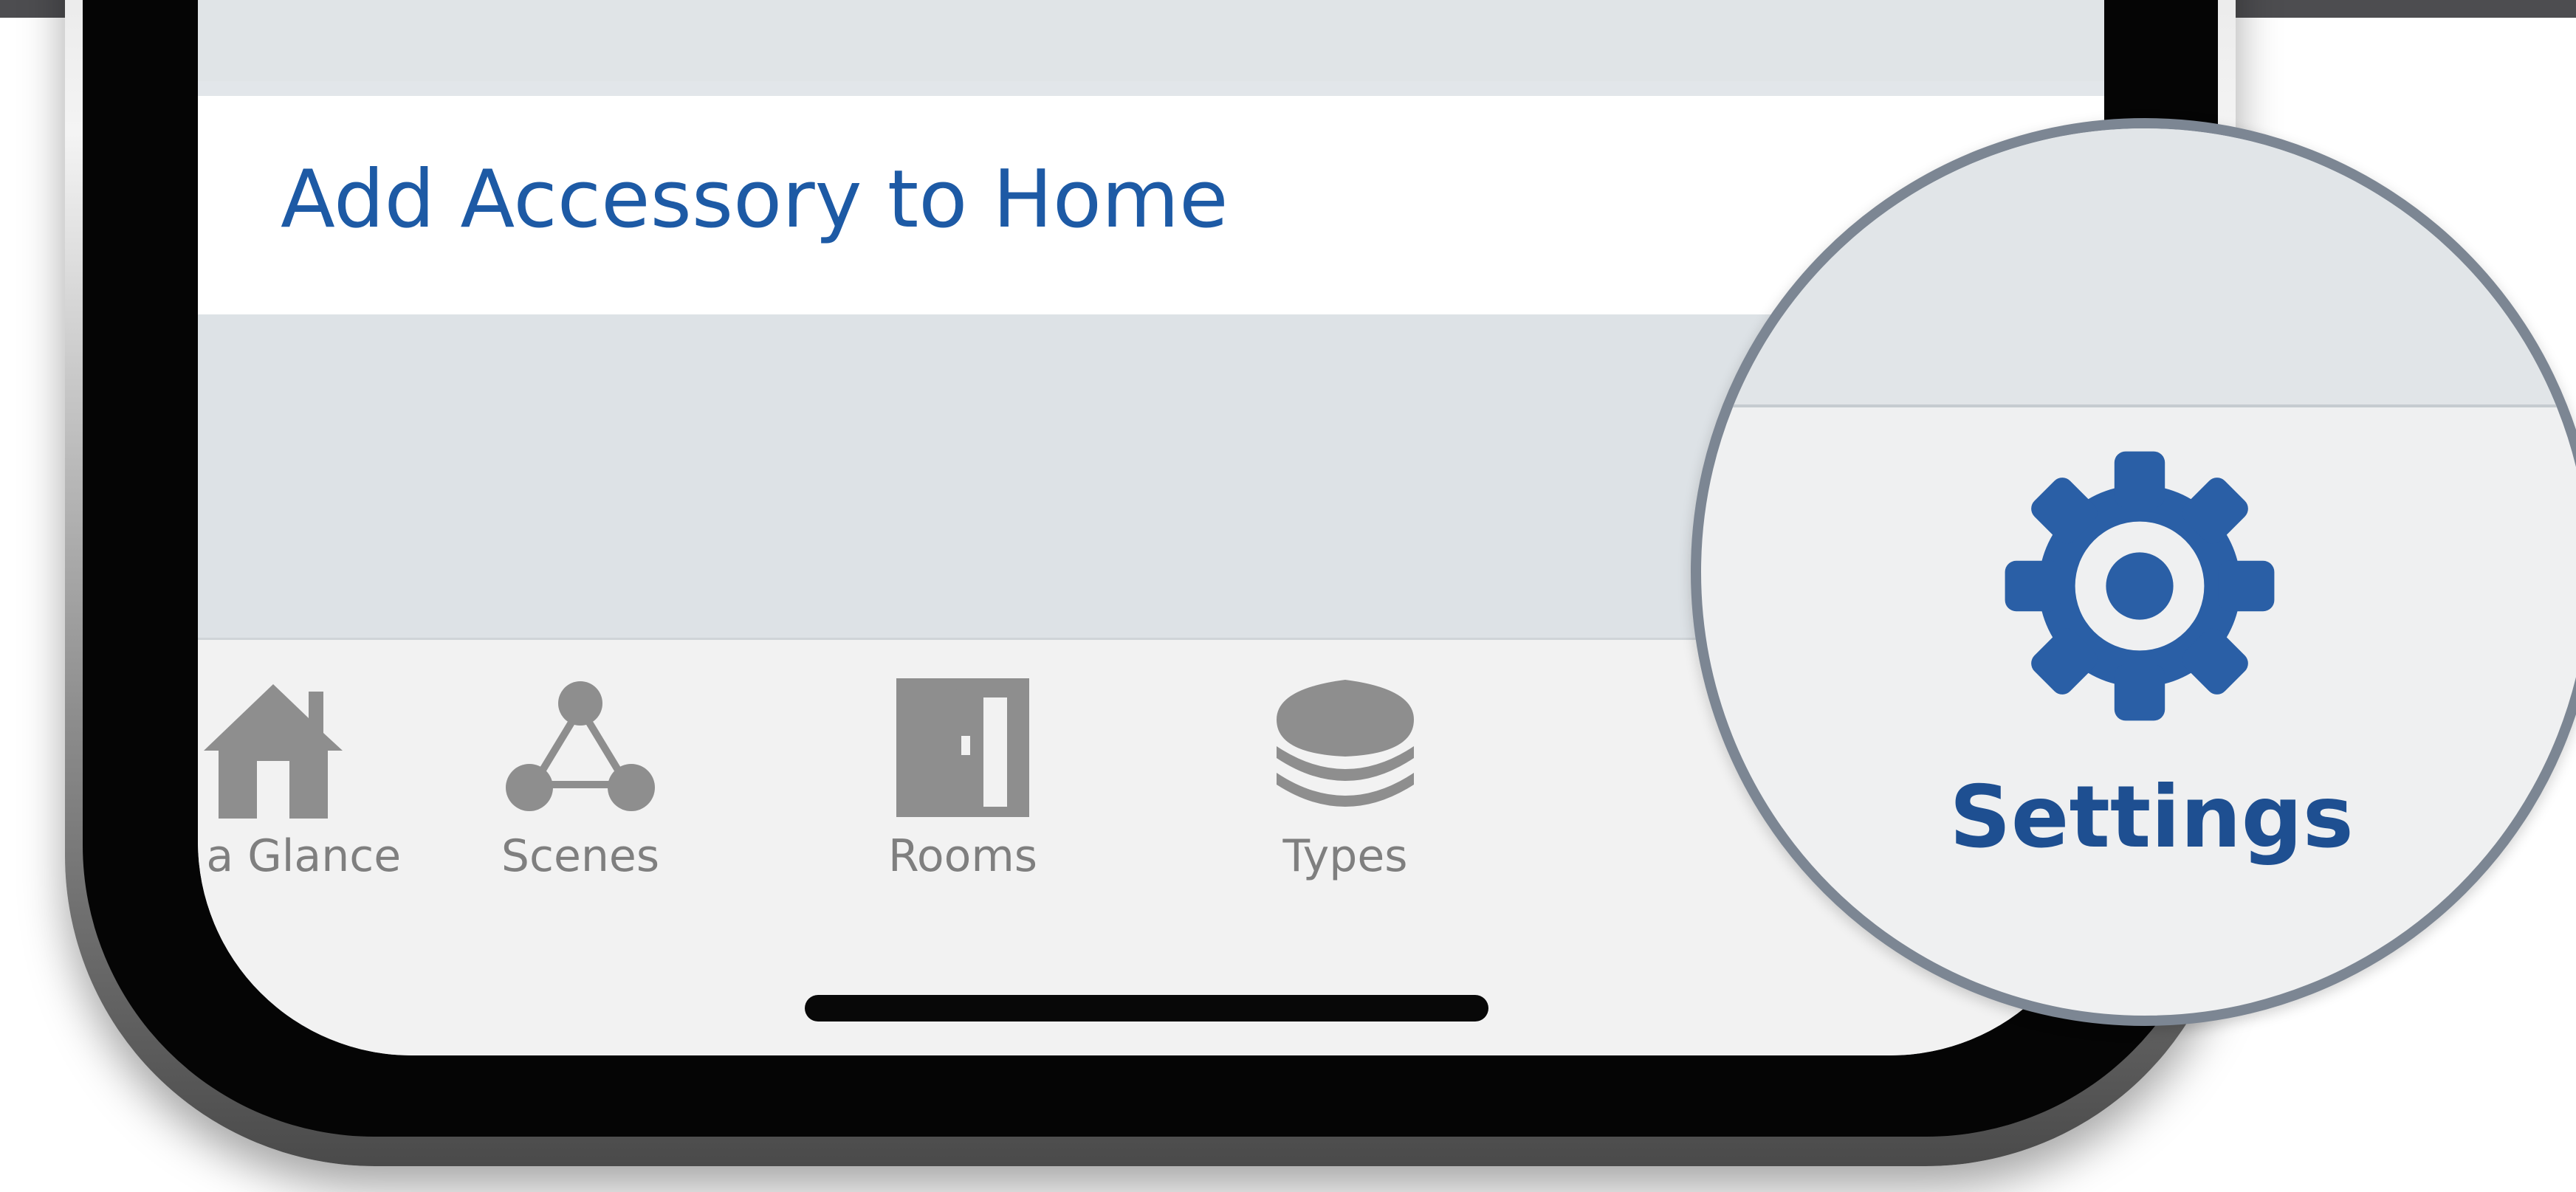  Describe the element at coordinates (1345, 856) in the screenshot. I see `tab-label-types: Types` at that location.